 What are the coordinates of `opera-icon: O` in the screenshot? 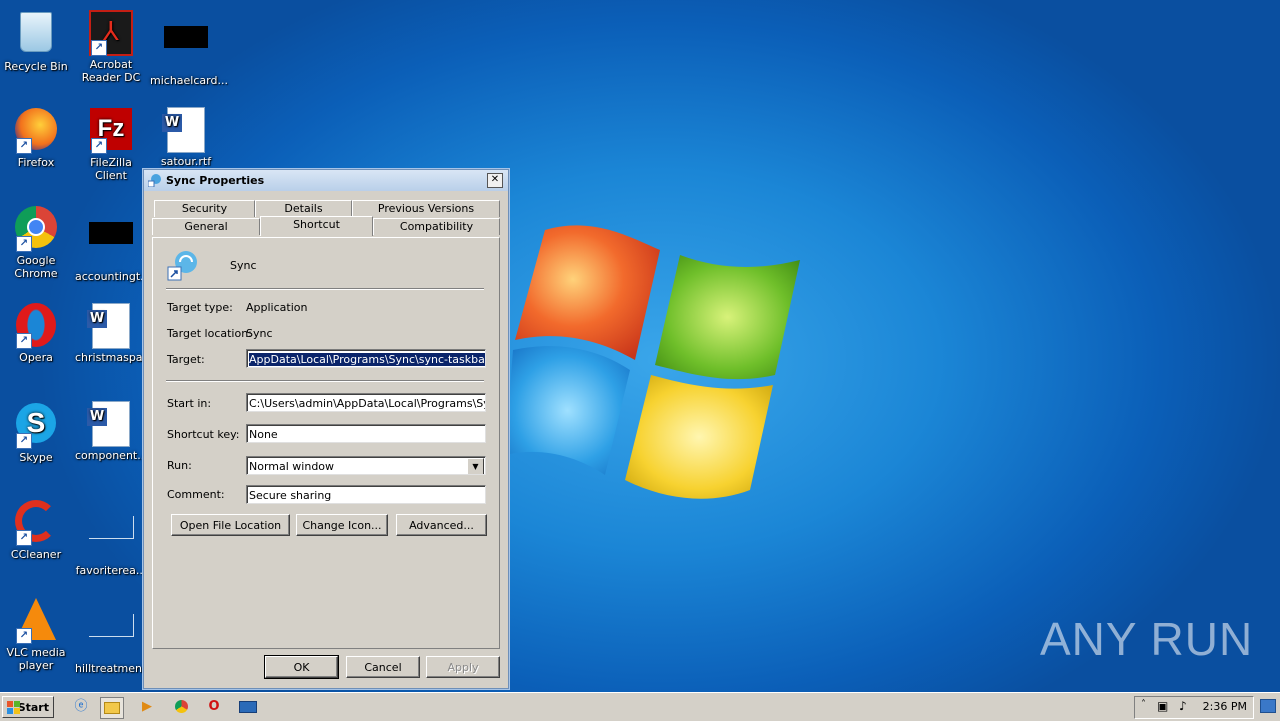 It's located at (214, 707).